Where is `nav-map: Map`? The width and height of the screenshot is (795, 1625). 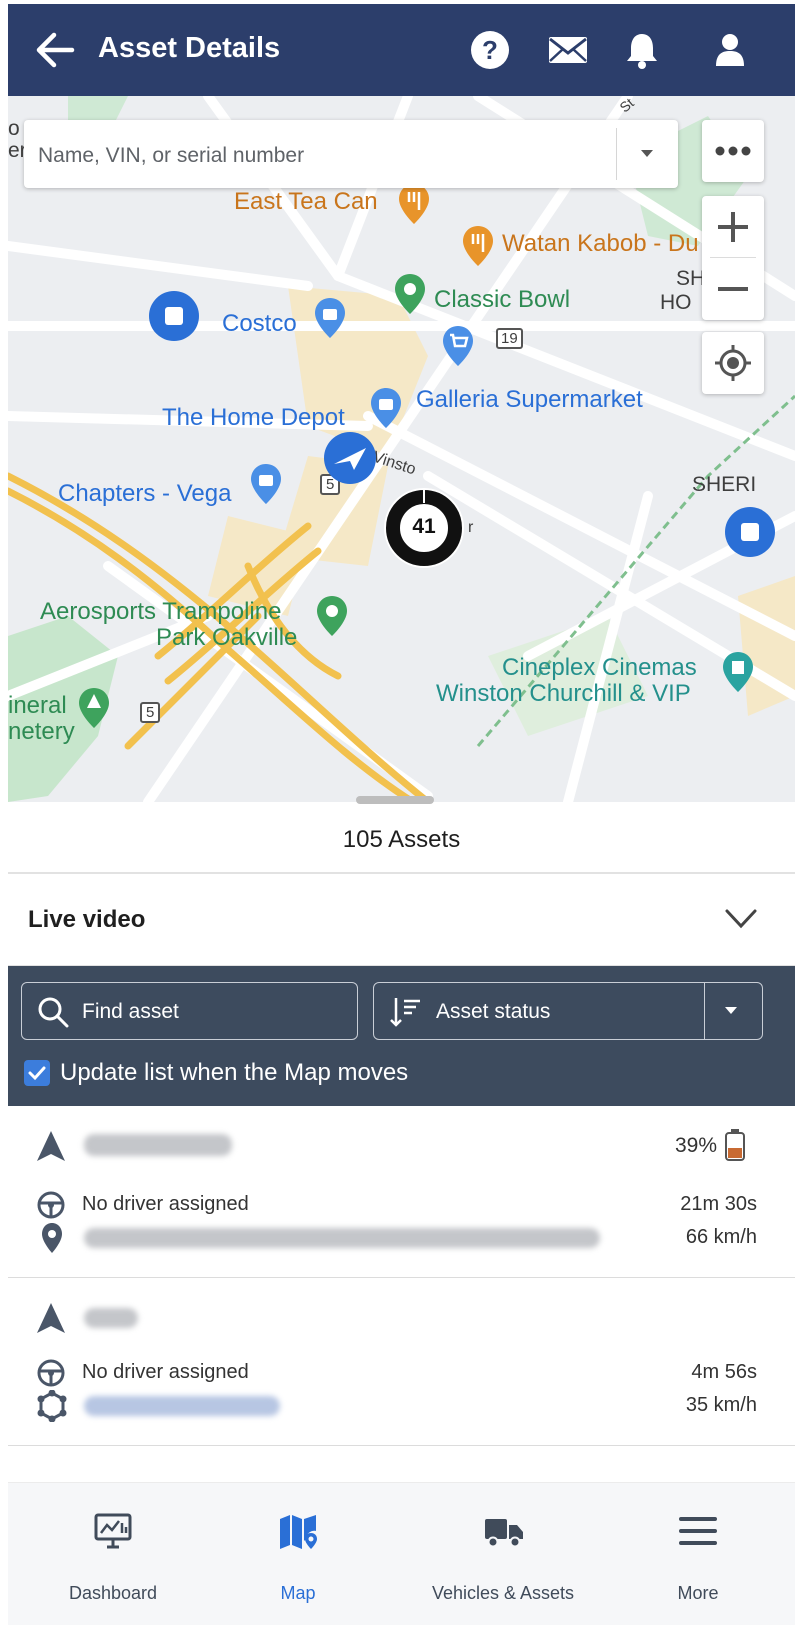
nav-map: Map is located at coordinates (298, 1554).